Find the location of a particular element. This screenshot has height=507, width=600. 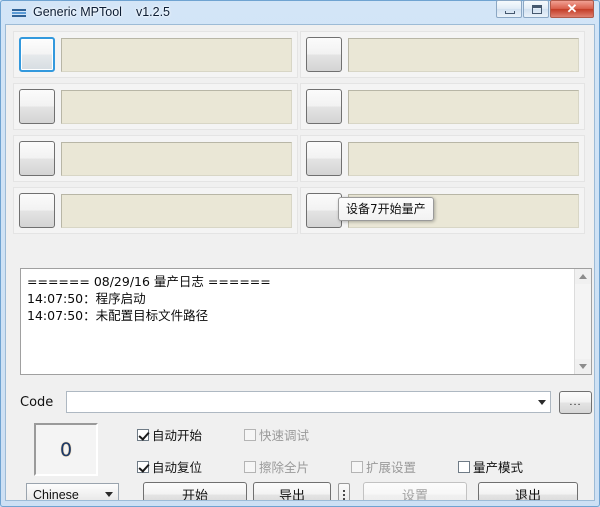

scrollbar-track is located at coordinates (583, 321).